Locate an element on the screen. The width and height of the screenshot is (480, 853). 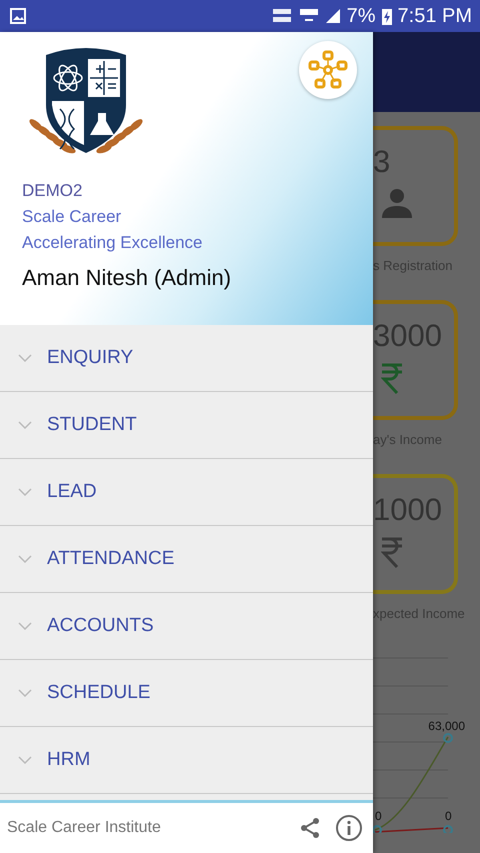
data-label: 63,000 is located at coordinates (446, 726).